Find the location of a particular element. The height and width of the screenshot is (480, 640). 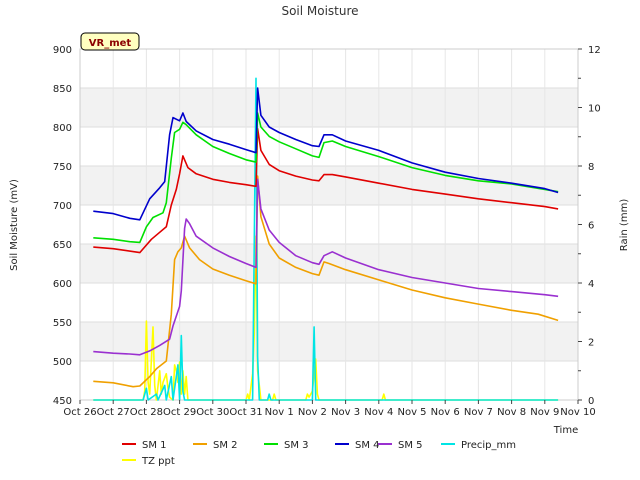

x-tick-label: Oct 30 is located at coordinates (212, 412).